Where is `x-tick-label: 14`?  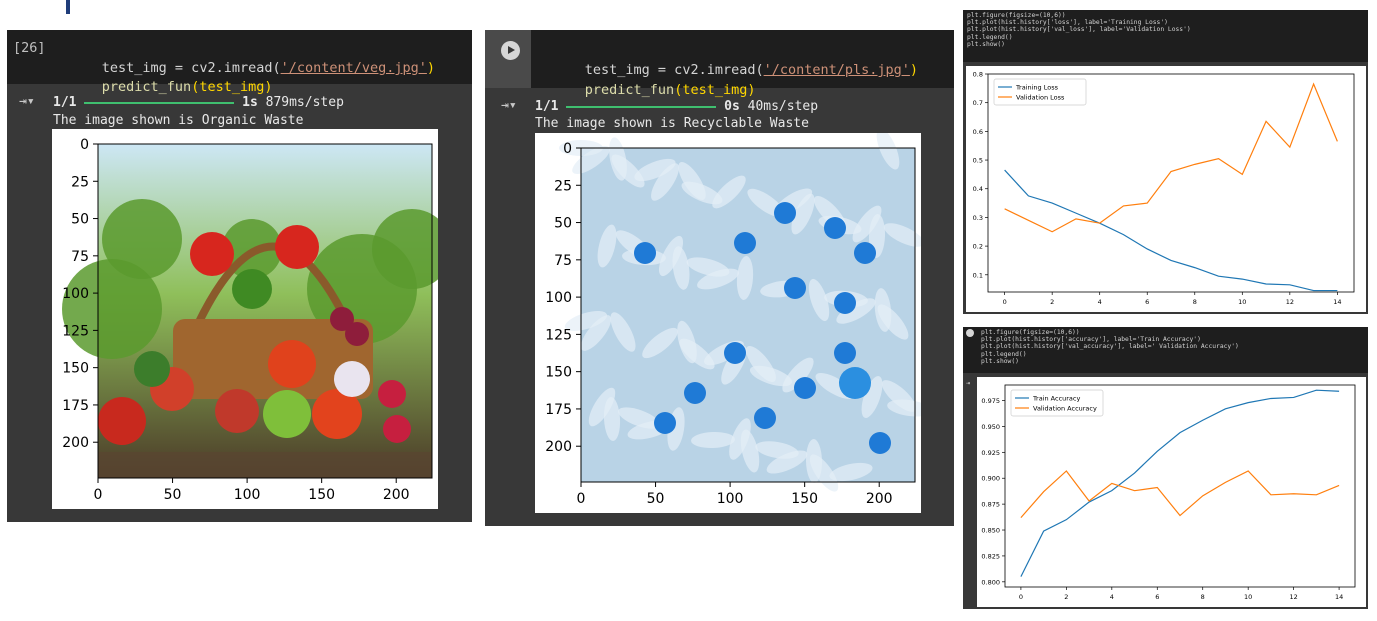 x-tick-label: 14 is located at coordinates (1339, 597).